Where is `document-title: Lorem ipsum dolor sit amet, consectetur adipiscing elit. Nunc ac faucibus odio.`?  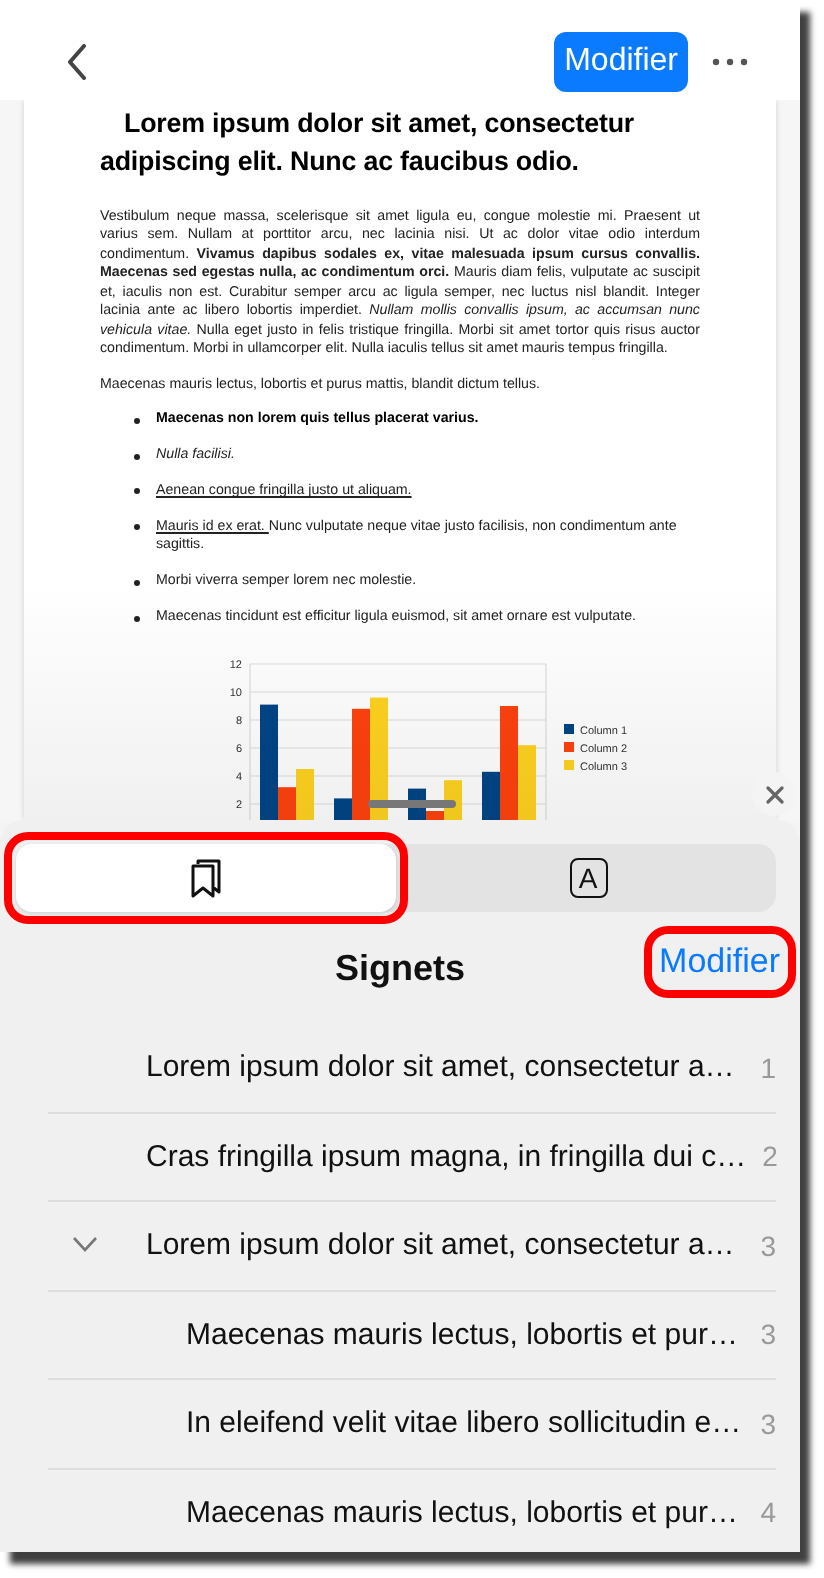 document-title: Lorem ipsum dolor sit amet, consectetur adipiscing elit. Nunc ac faucibus odio. is located at coordinates (368, 143).